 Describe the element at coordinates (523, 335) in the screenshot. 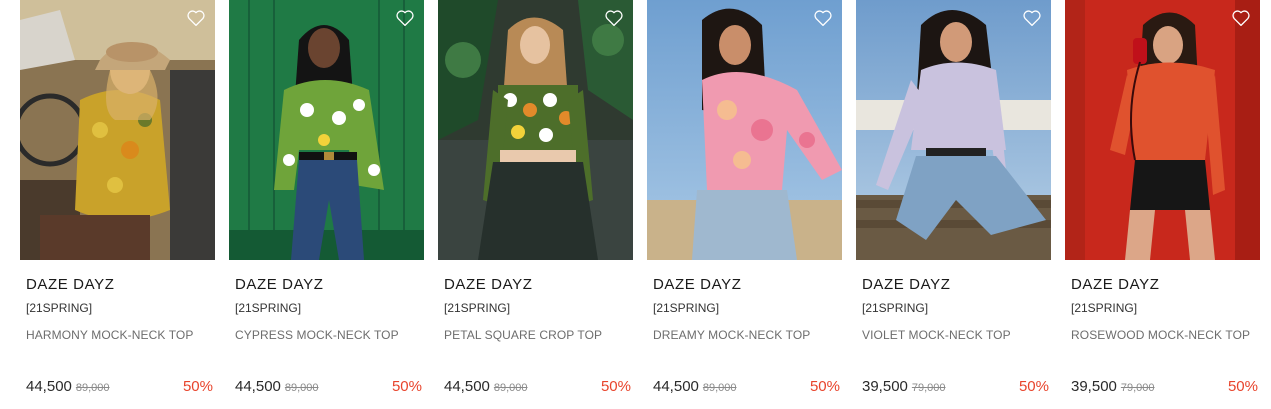

I see `product-name: PETAL SQUARE CROP TOP` at that location.